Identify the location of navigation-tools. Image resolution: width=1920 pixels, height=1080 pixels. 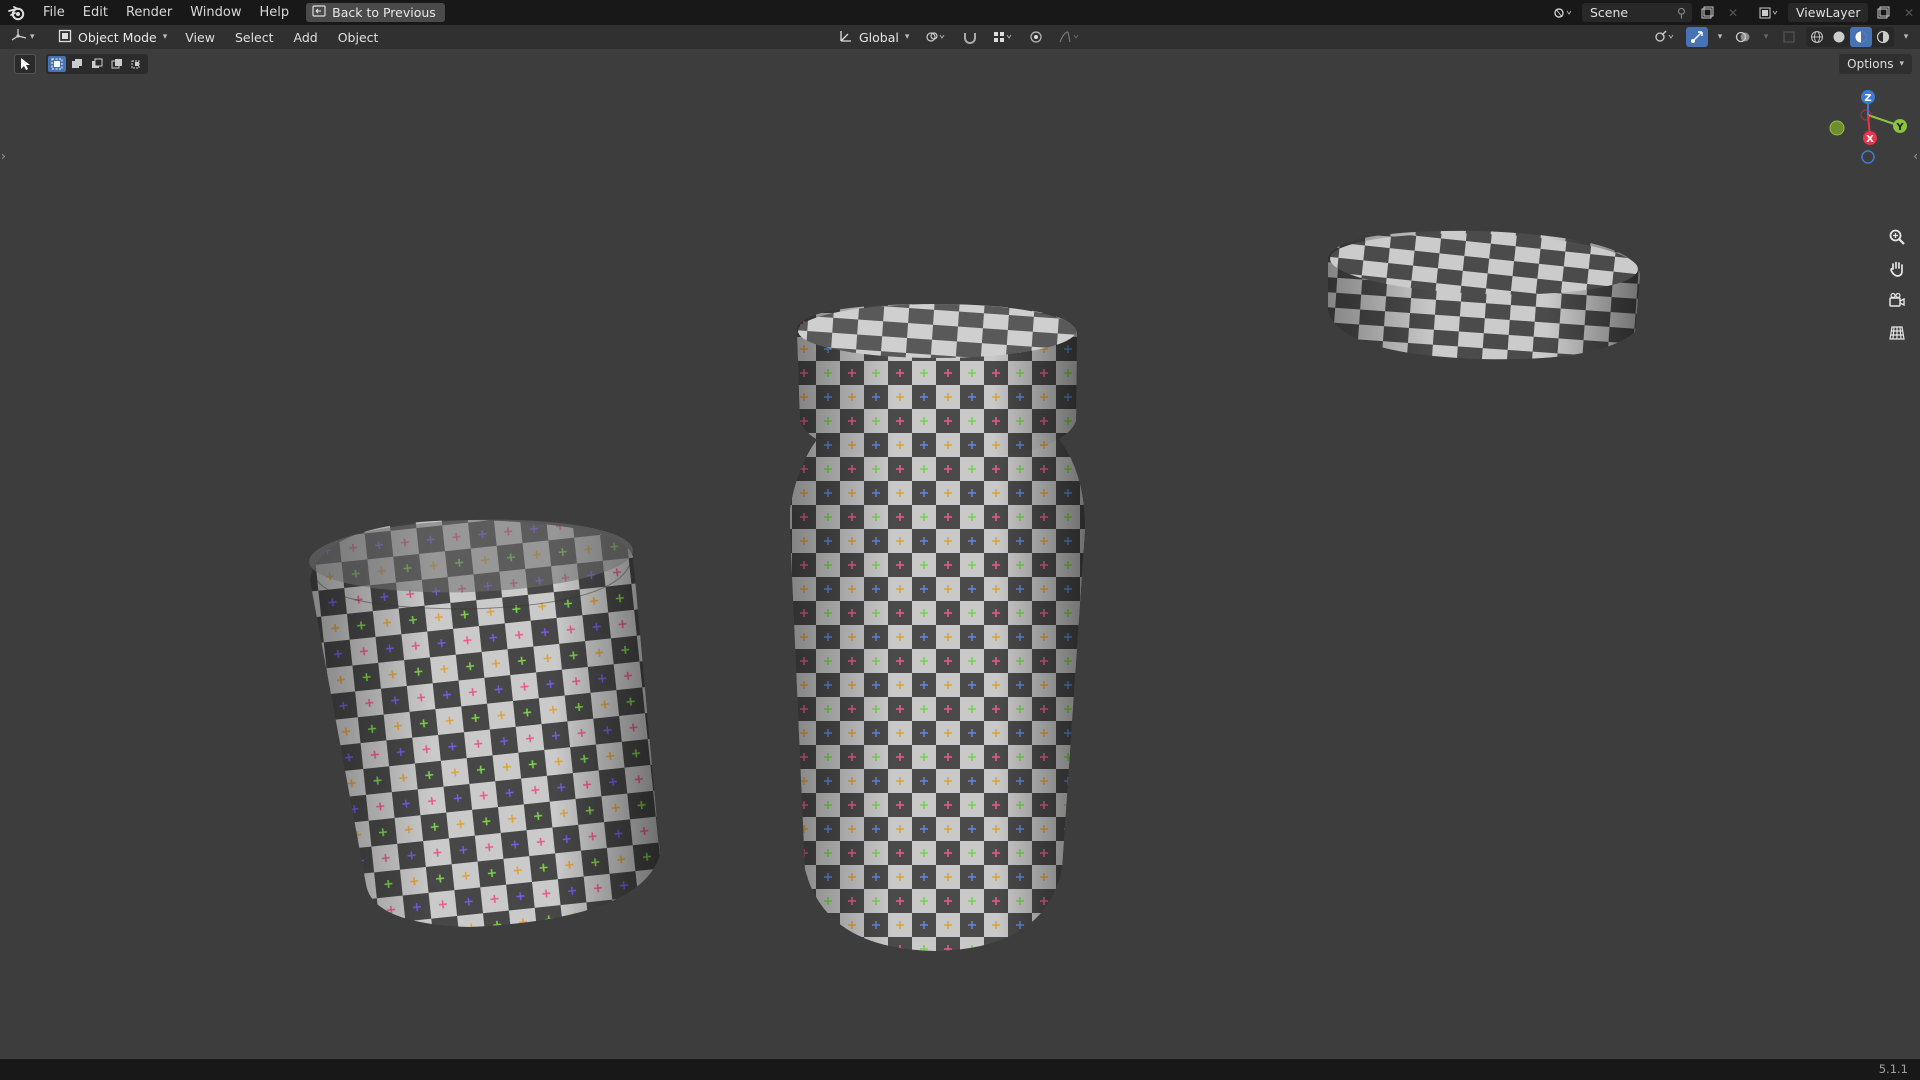
(1897, 285).